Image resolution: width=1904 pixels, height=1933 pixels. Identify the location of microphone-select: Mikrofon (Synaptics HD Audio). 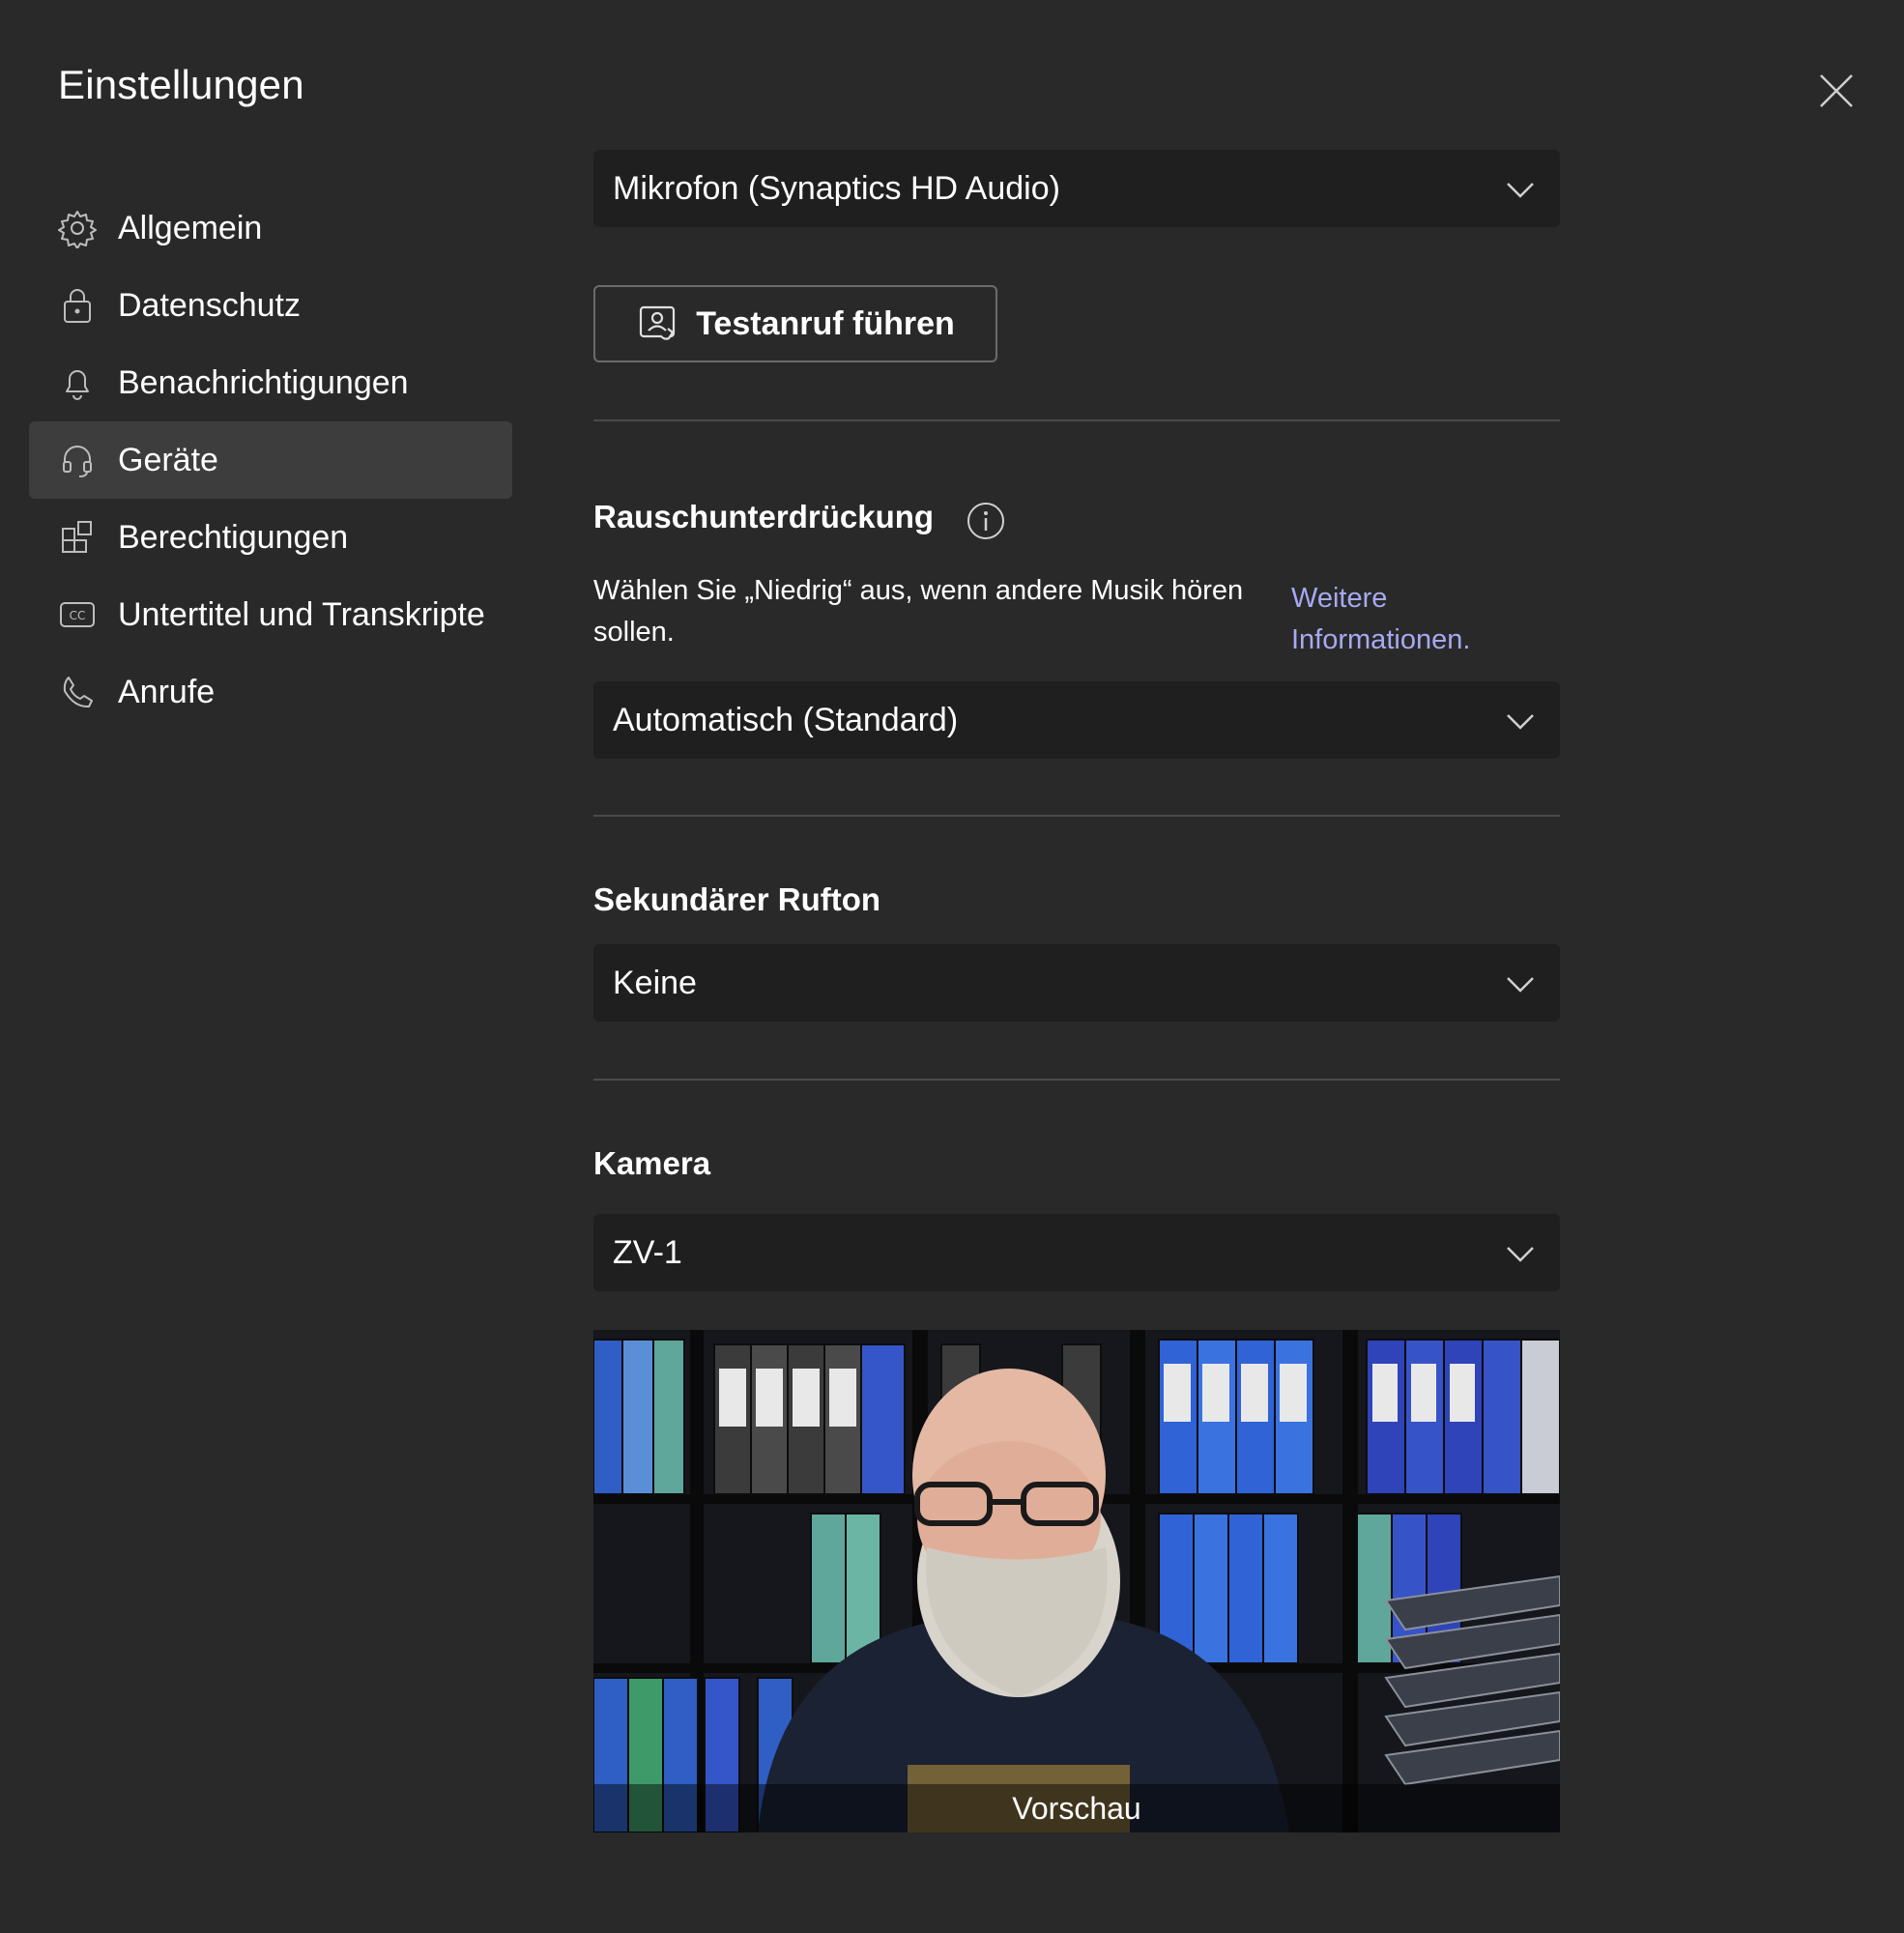
(1077, 188).